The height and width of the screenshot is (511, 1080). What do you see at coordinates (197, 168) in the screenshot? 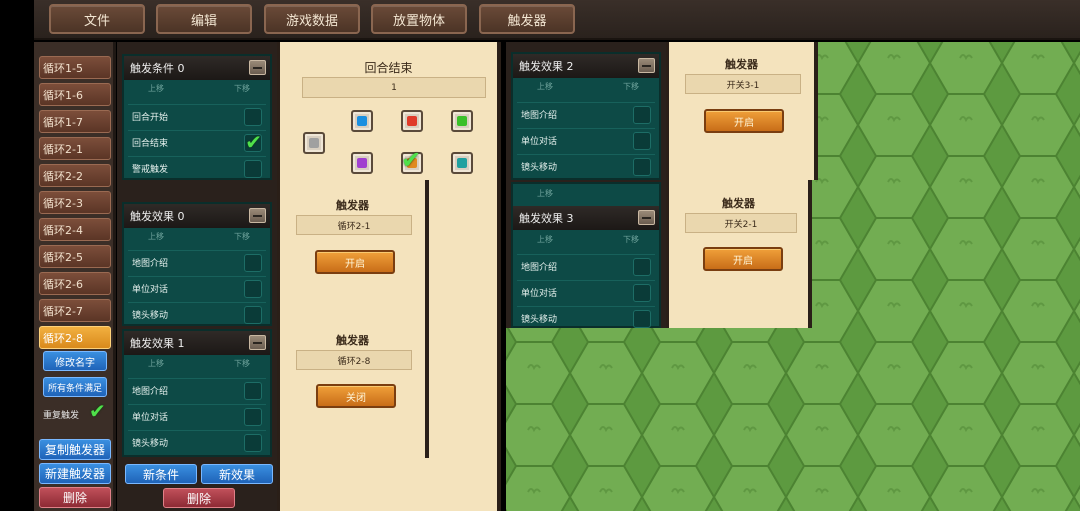
I see `condition-row-alert: 警戒触发` at bounding box center [197, 168].